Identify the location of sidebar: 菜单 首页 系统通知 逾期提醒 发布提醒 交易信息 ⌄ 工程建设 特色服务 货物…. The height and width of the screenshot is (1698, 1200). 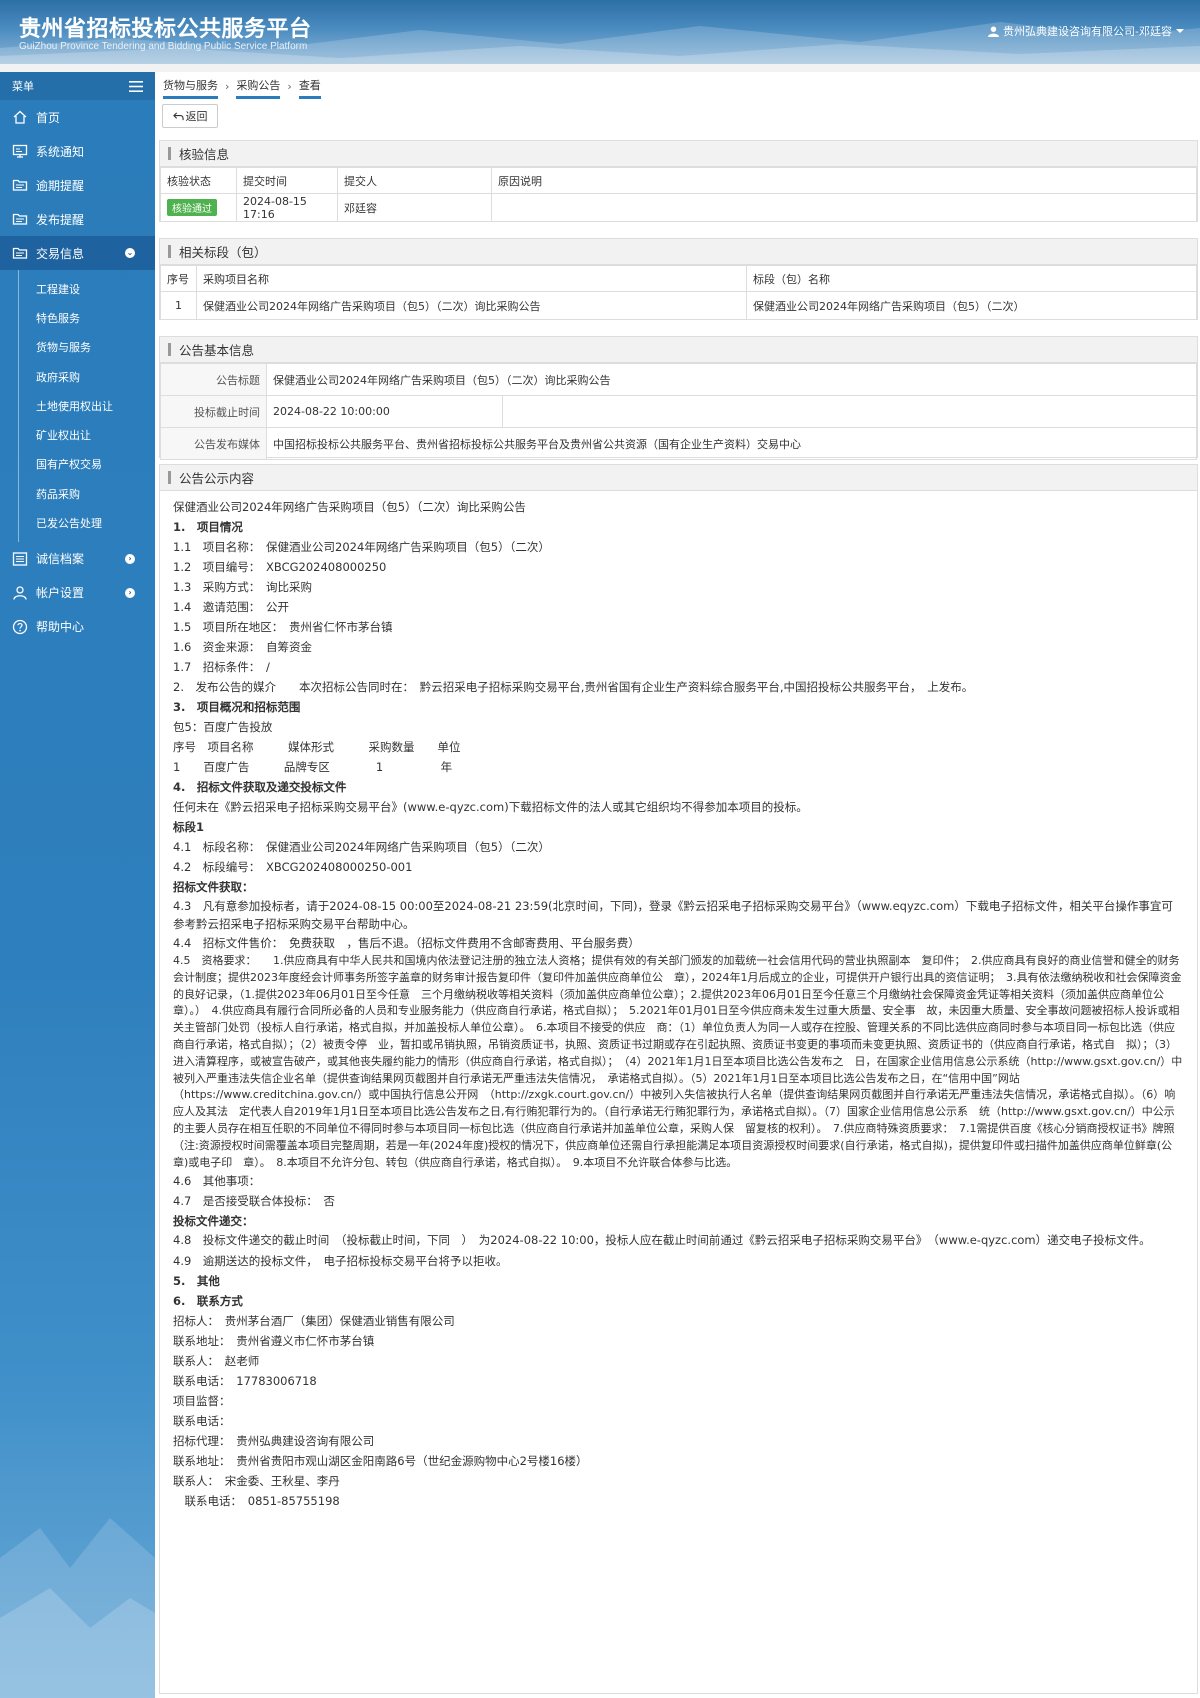
(77, 885).